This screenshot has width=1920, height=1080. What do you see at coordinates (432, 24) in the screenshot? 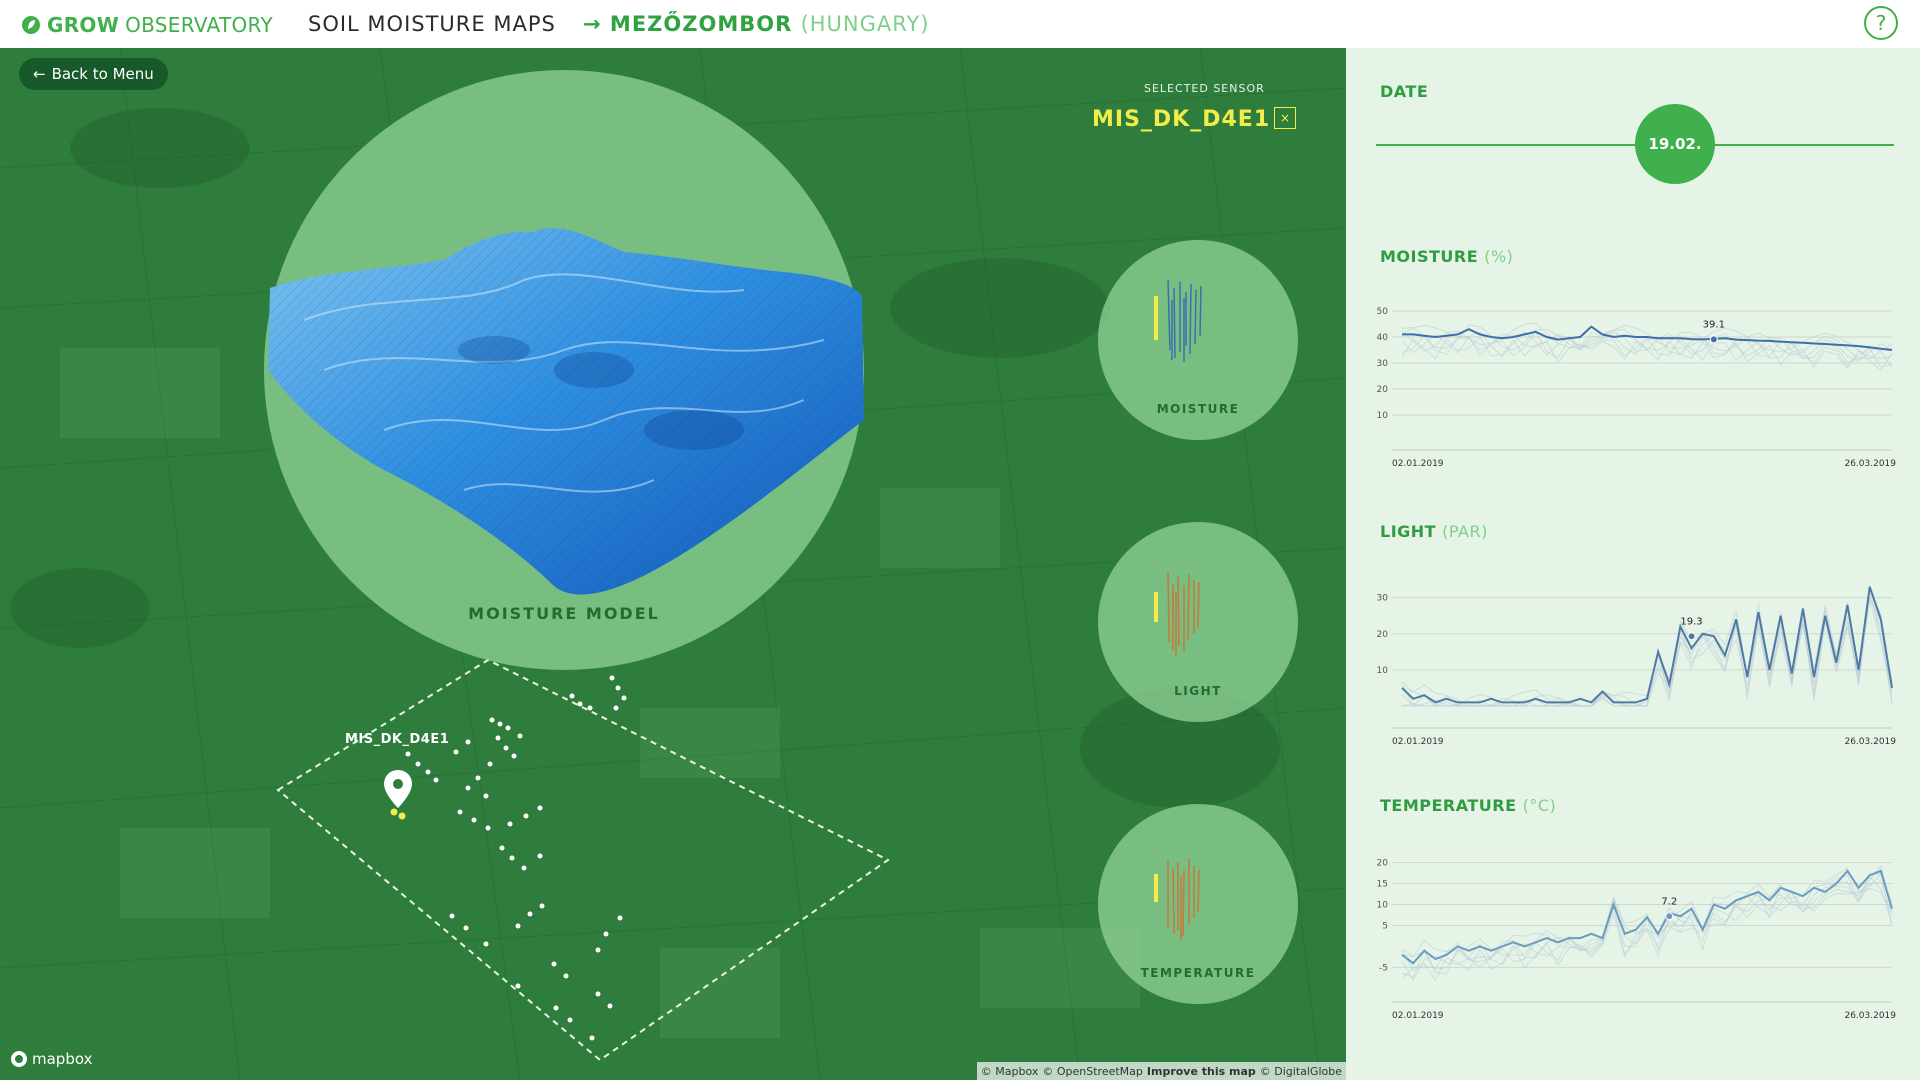
I see `app-title: SOIL MOISTURE MAPS` at bounding box center [432, 24].